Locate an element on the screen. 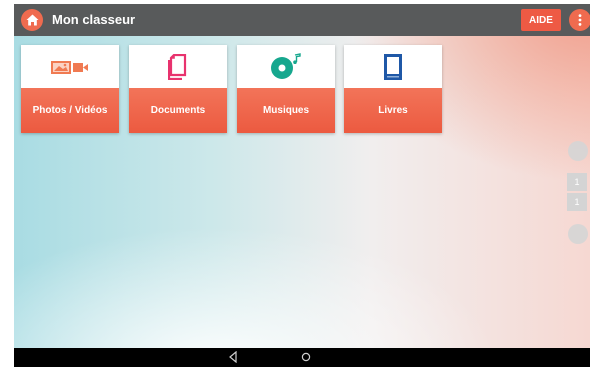  home-icon is located at coordinates (32, 20).